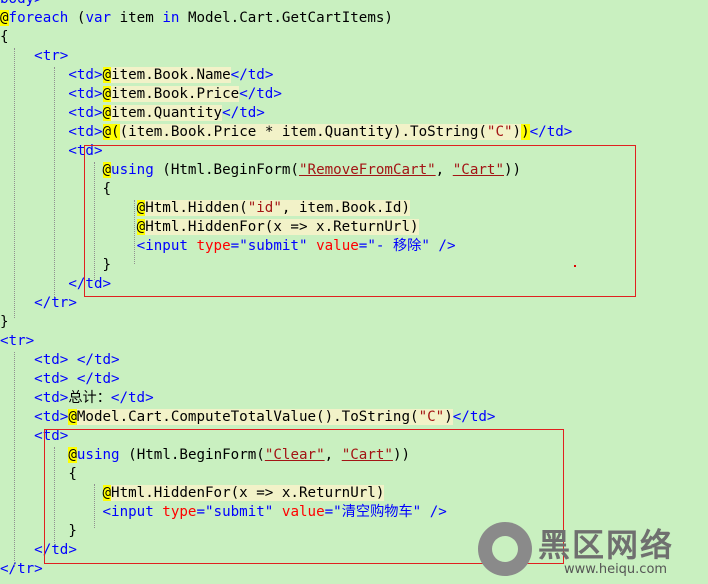  I want to click on code-line: }, so click(4, 322).